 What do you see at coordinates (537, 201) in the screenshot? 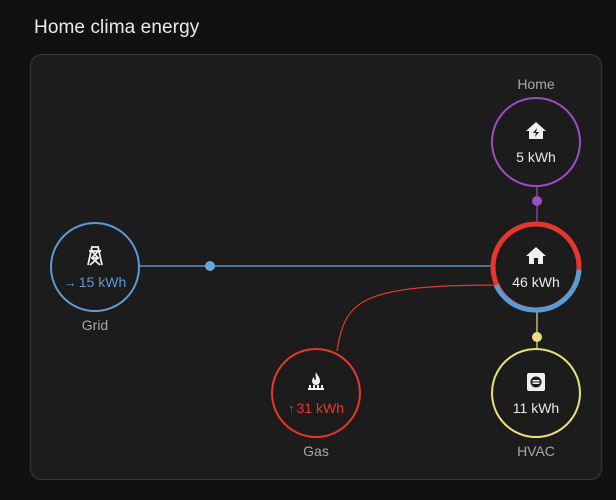
I see `home-flow-dot` at bounding box center [537, 201].